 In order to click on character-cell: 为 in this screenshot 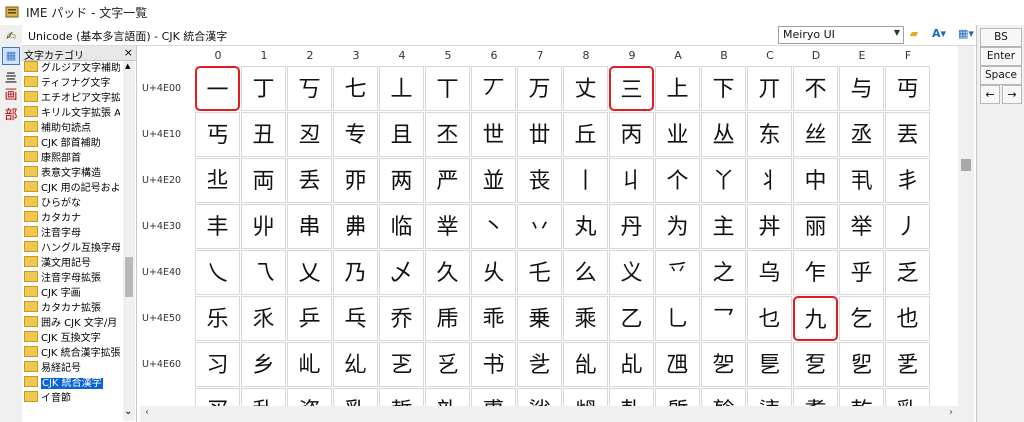, I will do `click(677, 226)`.